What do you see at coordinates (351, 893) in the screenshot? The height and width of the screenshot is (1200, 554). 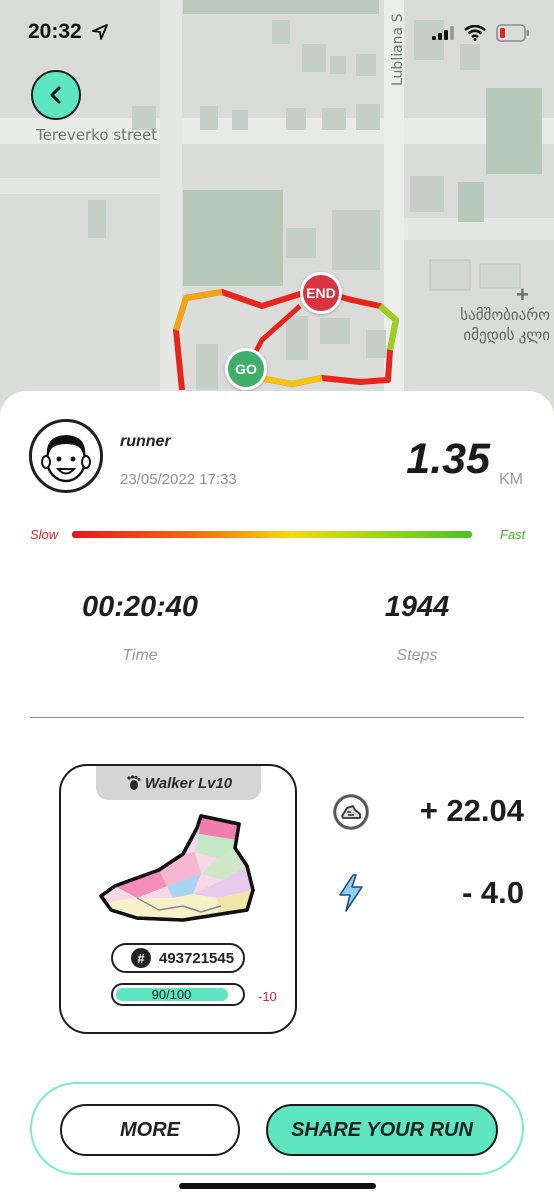 I see `energy-icon` at bounding box center [351, 893].